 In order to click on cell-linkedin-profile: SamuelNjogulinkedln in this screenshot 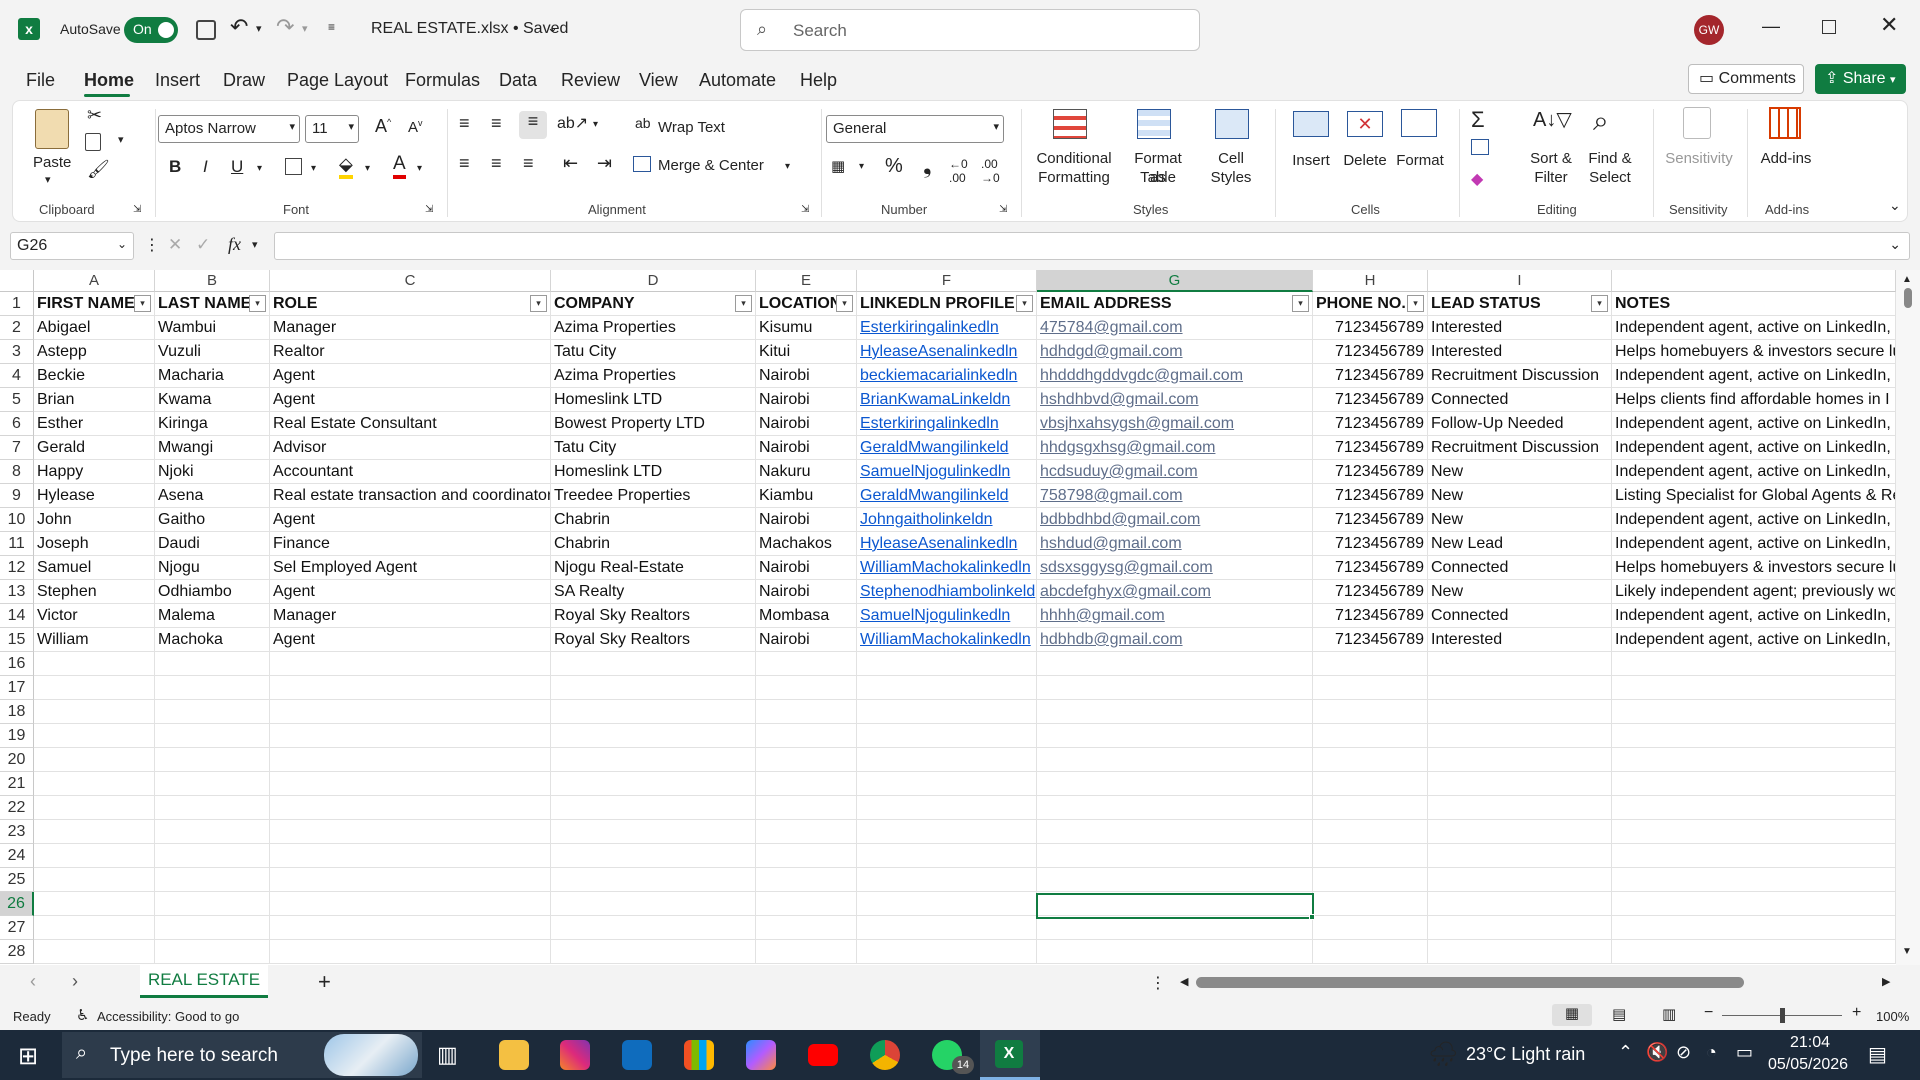, I will do `click(947, 472)`.